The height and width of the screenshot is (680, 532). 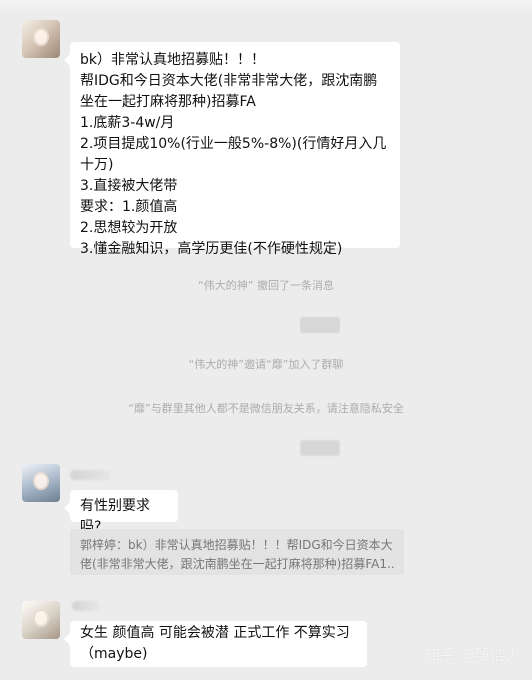 What do you see at coordinates (127, 123) in the screenshot?
I see `message-line: 1.底薪3-4w/月` at bounding box center [127, 123].